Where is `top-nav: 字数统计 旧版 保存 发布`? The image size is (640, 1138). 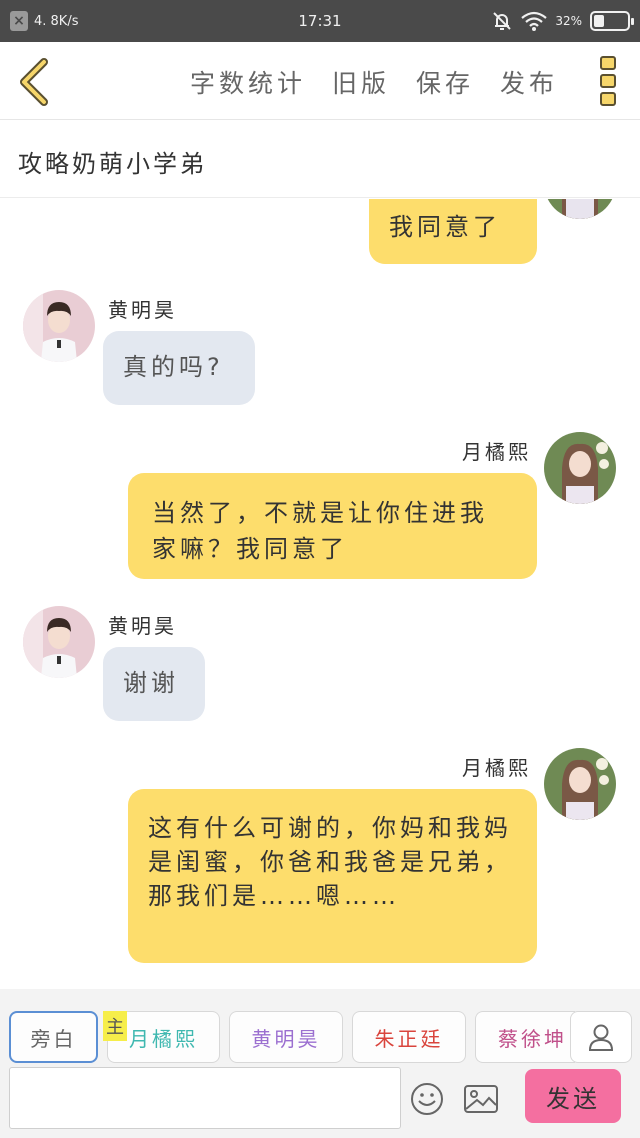 top-nav: 字数统计 旧版 保存 发布 is located at coordinates (320, 81).